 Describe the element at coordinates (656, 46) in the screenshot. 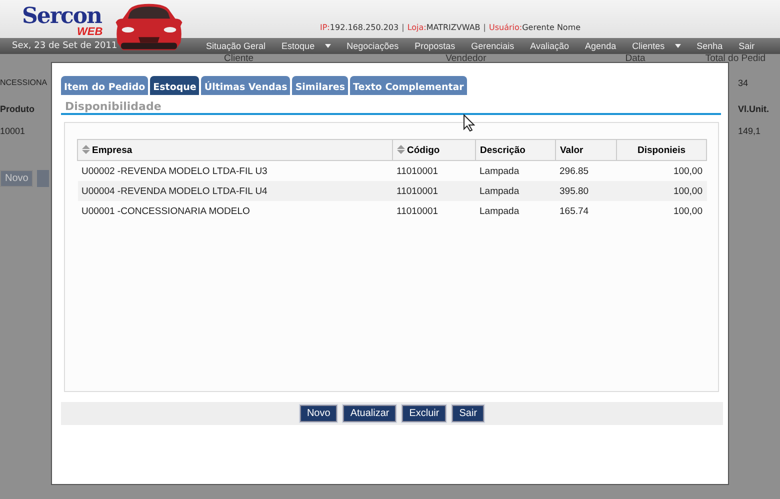

I see `menu-item: Clientes` at that location.